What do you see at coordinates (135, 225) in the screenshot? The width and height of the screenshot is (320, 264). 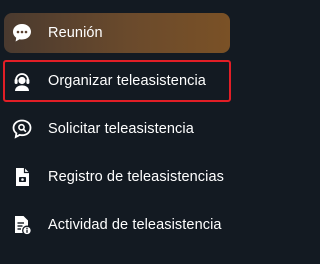 I see `menu-item-label: Actividad de teleasistencia` at bounding box center [135, 225].